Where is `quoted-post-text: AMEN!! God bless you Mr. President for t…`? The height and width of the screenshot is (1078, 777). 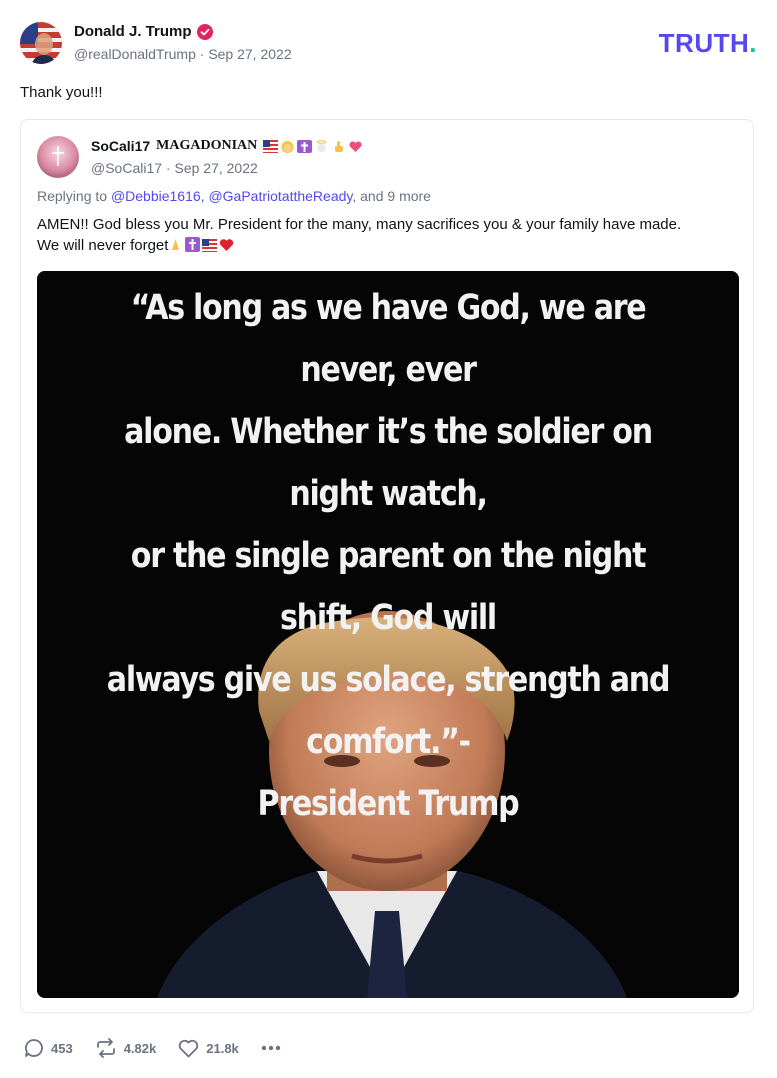
quoted-post-text: AMEN!! God bless you Mr. President for t… is located at coordinates (387, 235).